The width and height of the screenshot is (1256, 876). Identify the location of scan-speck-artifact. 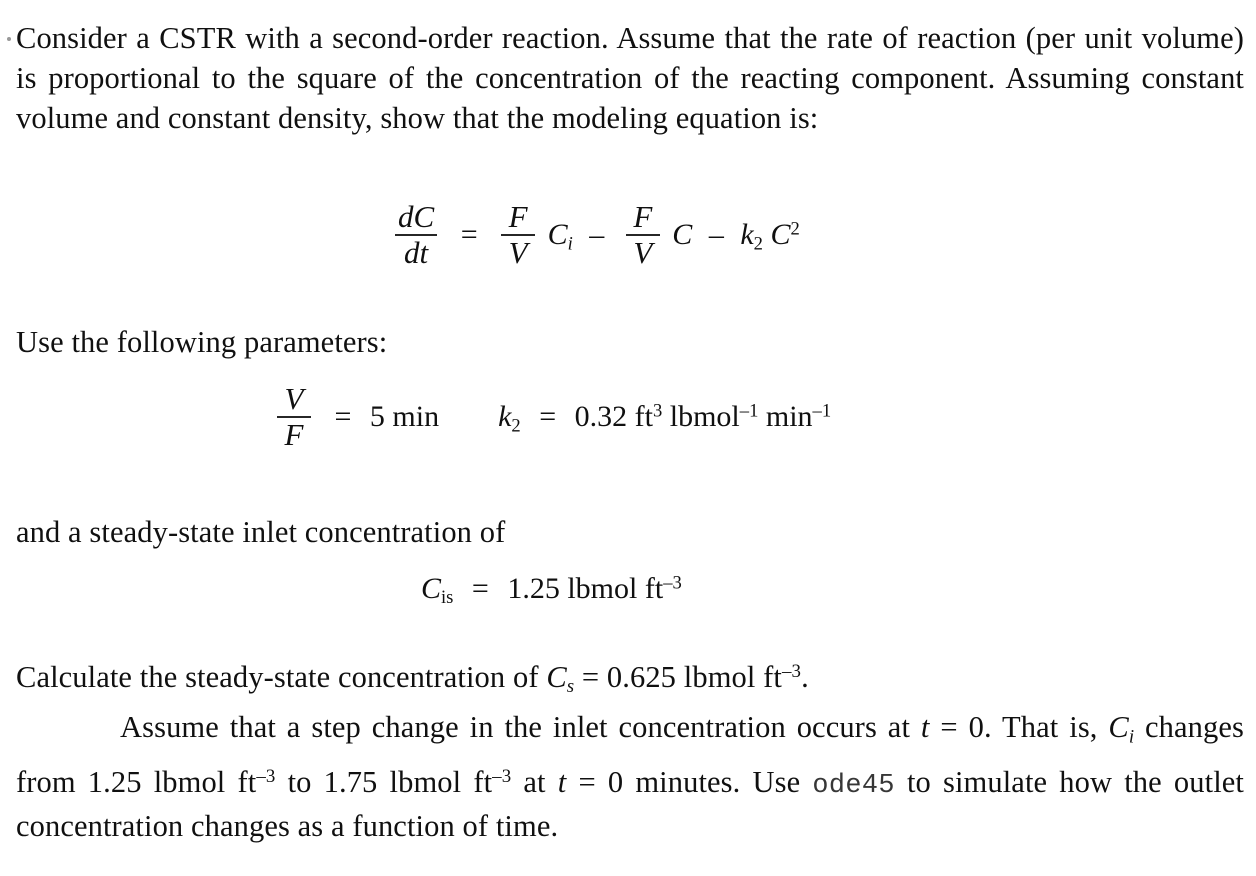
(9, 39).